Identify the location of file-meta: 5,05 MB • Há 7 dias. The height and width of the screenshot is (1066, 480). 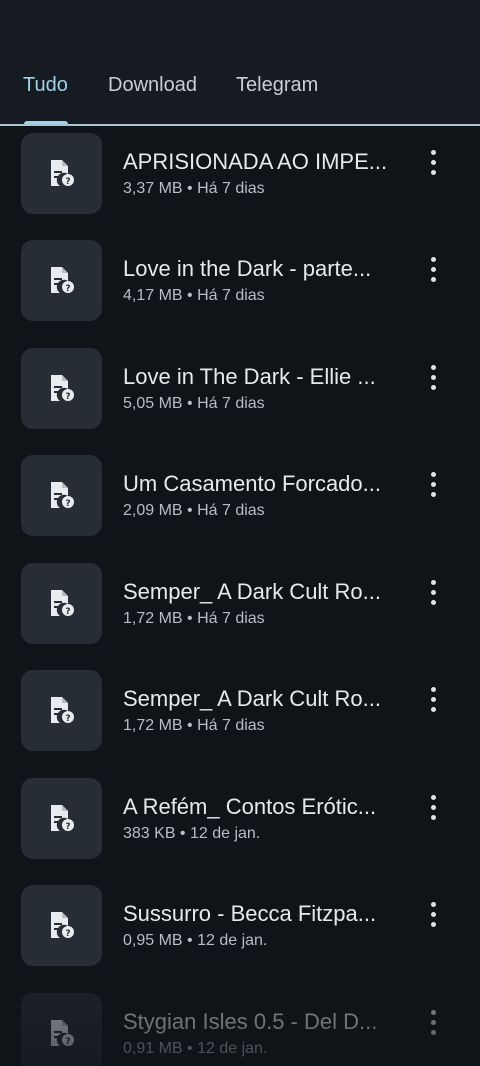
(194, 403).